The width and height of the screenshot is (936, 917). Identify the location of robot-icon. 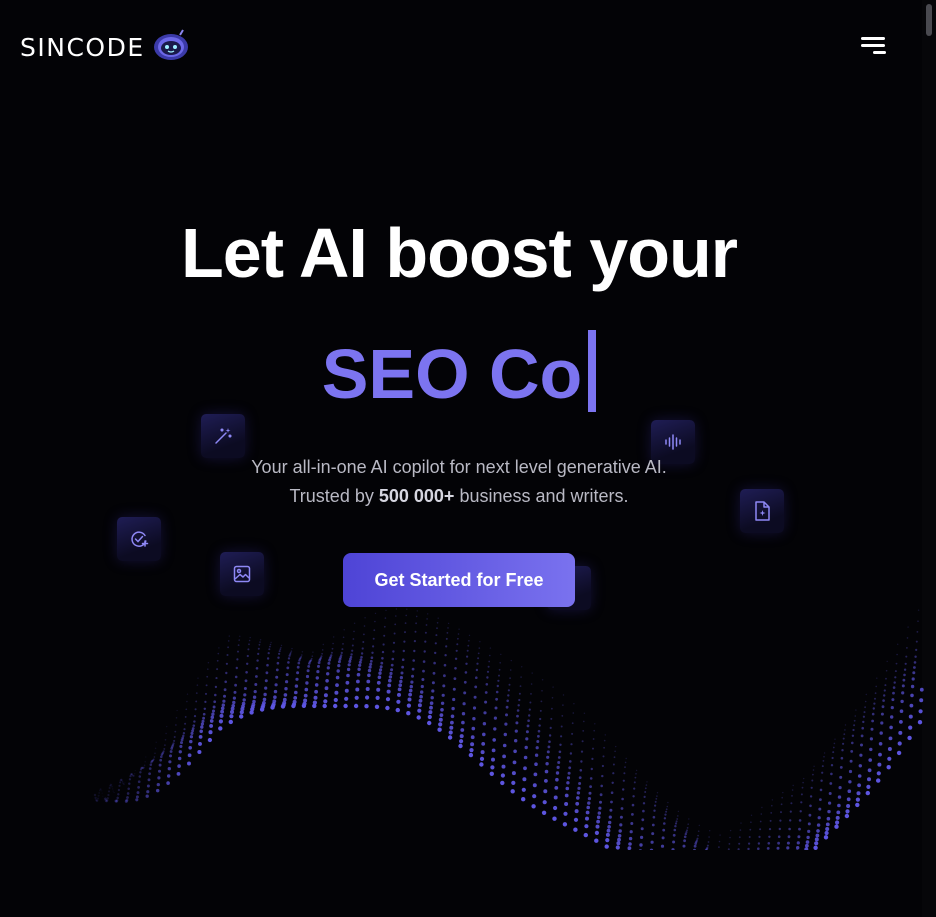
(172, 47).